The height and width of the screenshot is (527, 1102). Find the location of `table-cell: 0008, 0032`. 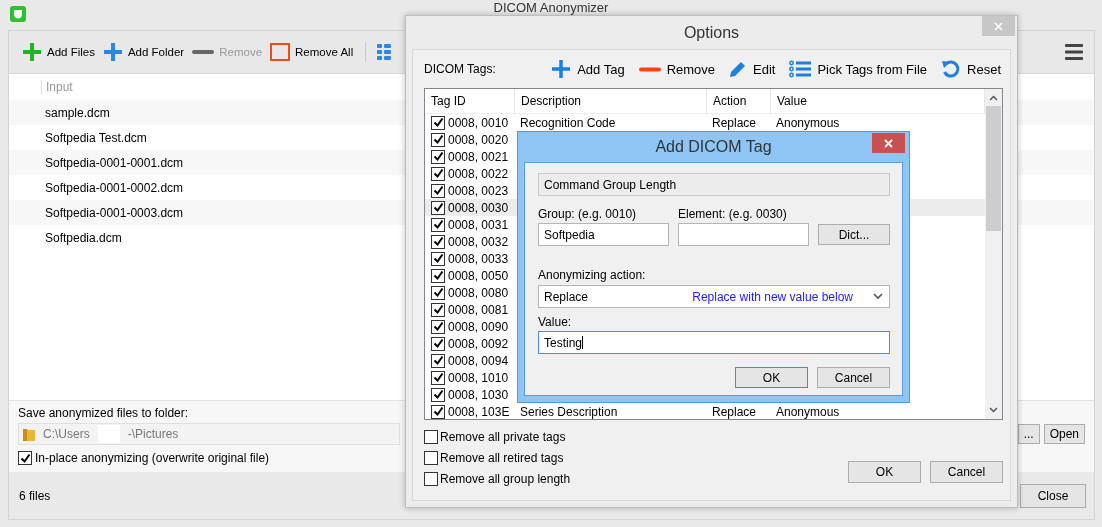

table-cell: 0008, 0032 is located at coordinates (478, 241).